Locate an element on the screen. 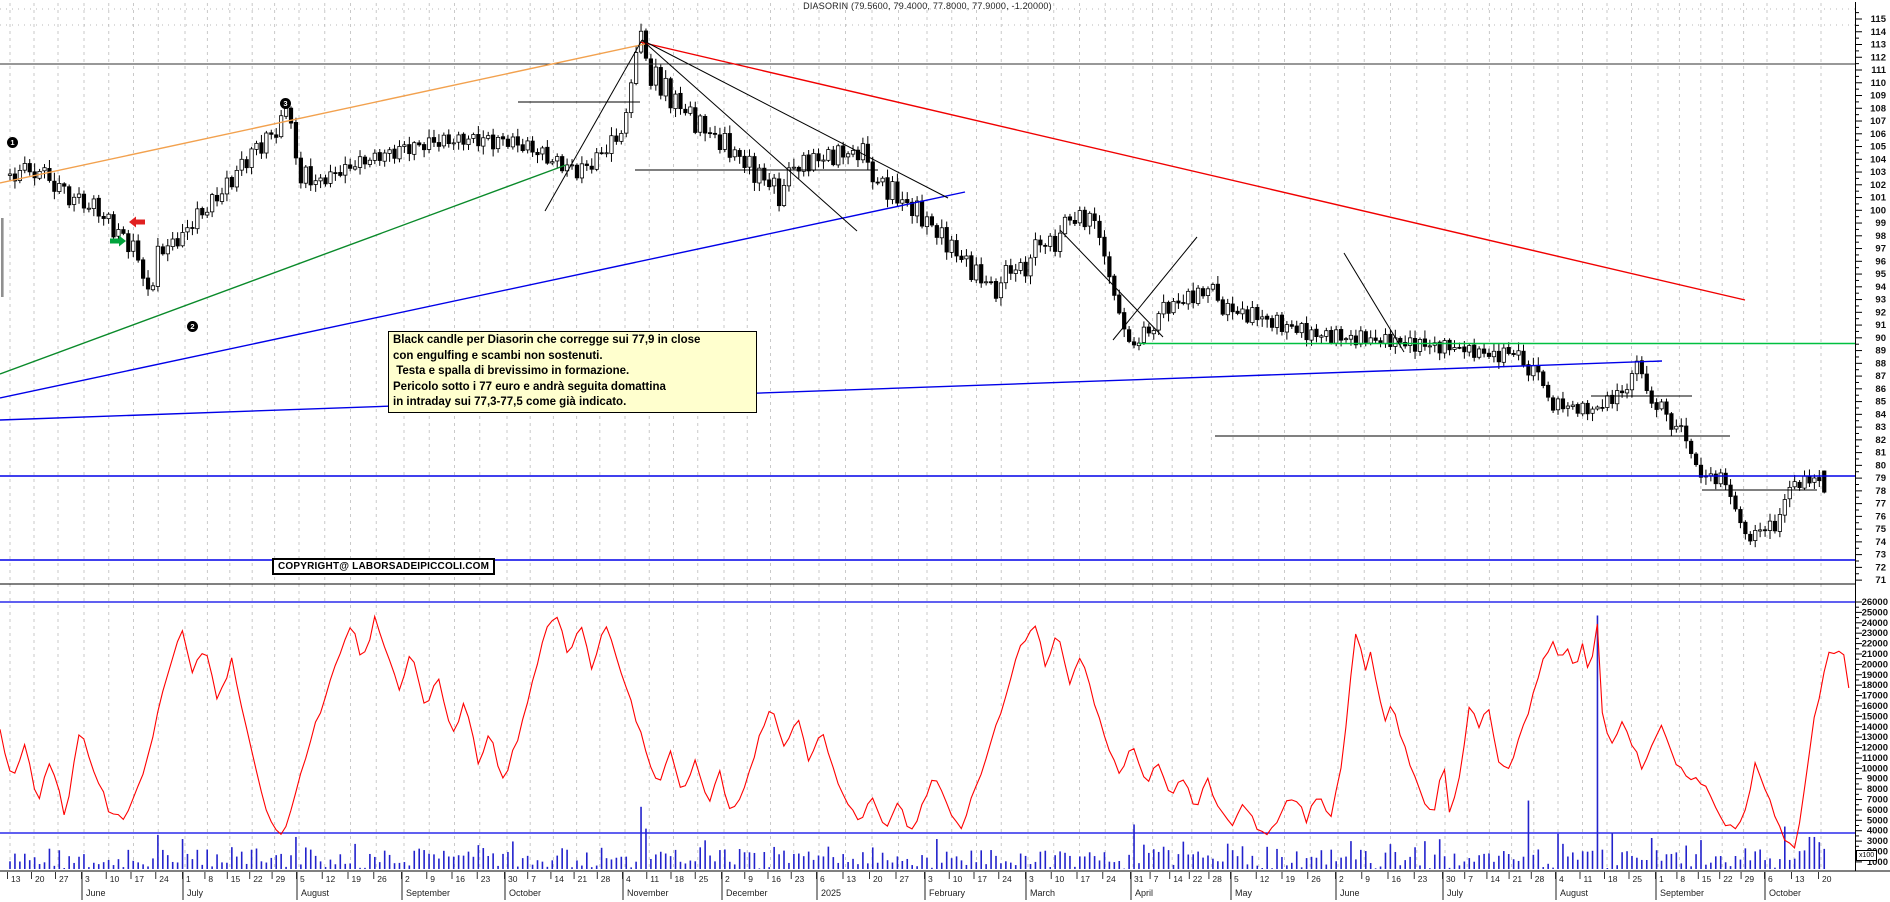  svg-text: 1 is located at coordinates (188, 879).